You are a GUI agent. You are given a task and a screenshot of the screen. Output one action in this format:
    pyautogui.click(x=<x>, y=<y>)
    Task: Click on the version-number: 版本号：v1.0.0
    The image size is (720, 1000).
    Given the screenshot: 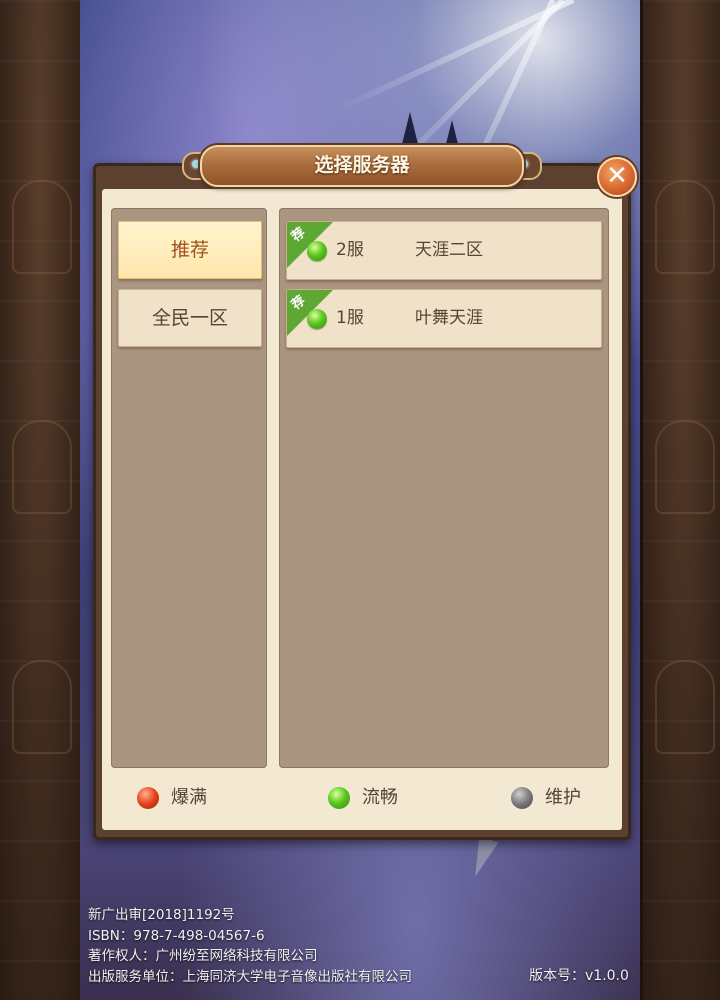 What is the action you would take?
    pyautogui.click(x=579, y=976)
    